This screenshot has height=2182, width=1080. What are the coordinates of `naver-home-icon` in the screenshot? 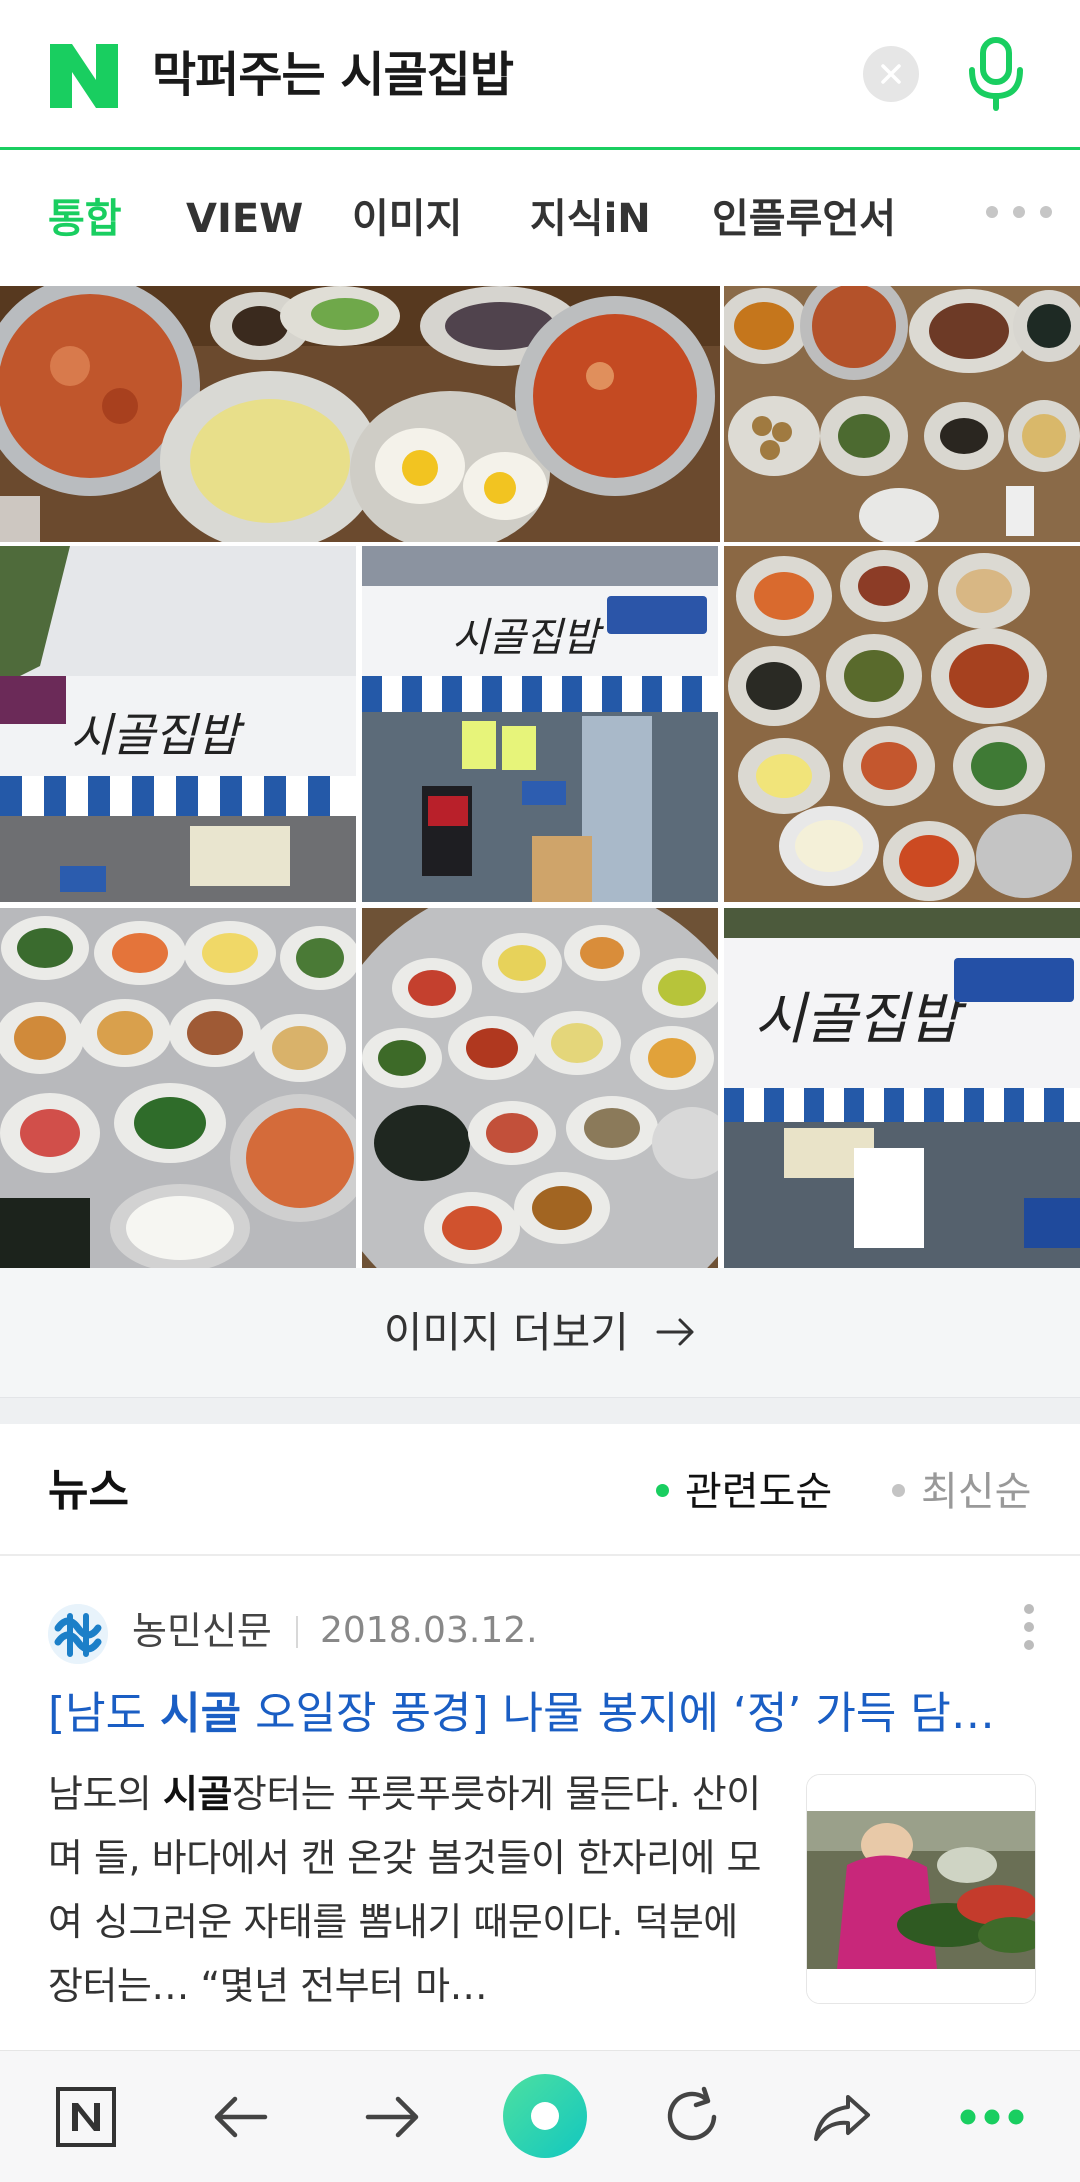 It's located at (86, 2117).